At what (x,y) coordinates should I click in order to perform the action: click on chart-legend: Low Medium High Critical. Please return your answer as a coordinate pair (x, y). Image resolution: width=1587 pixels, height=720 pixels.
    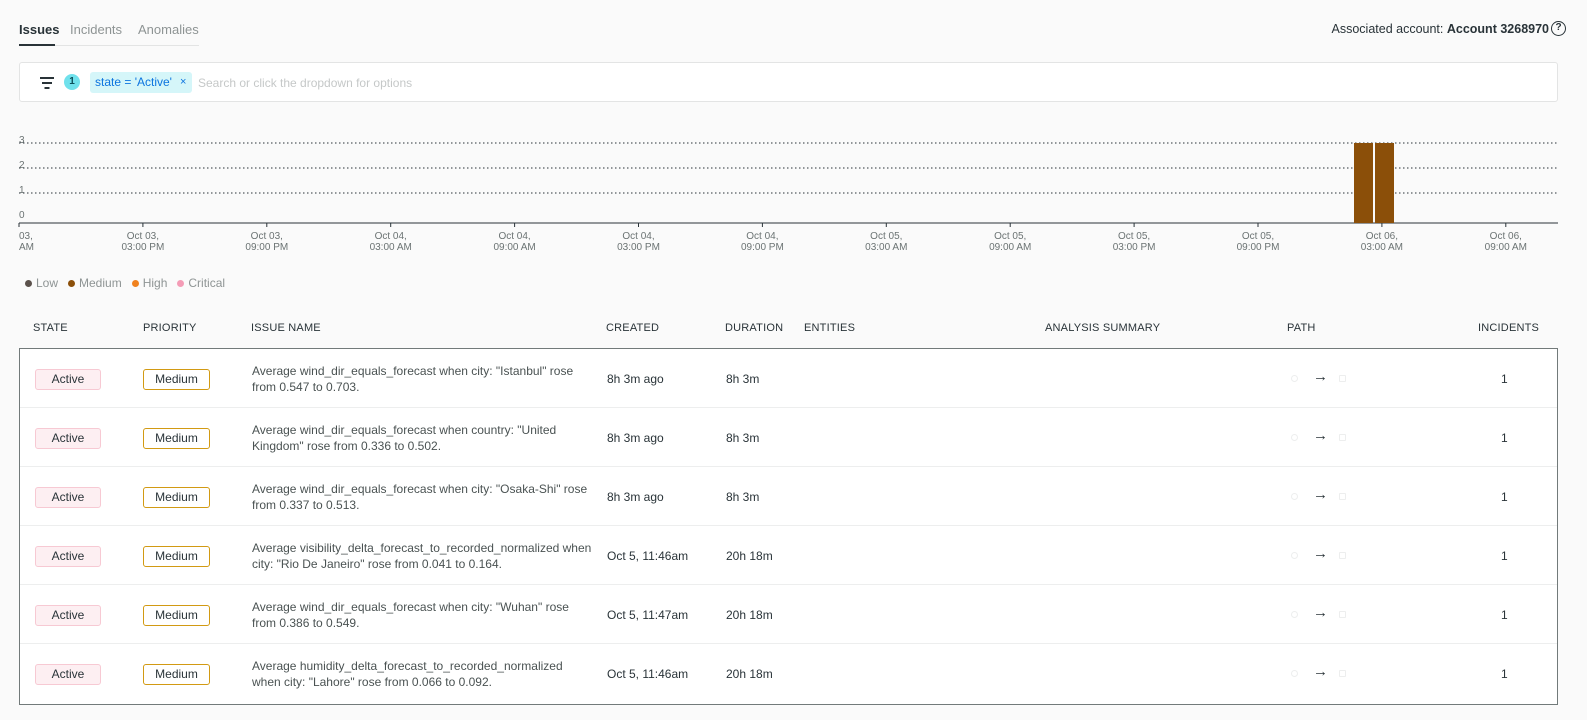
    Looking at the image, I should click on (125, 283).